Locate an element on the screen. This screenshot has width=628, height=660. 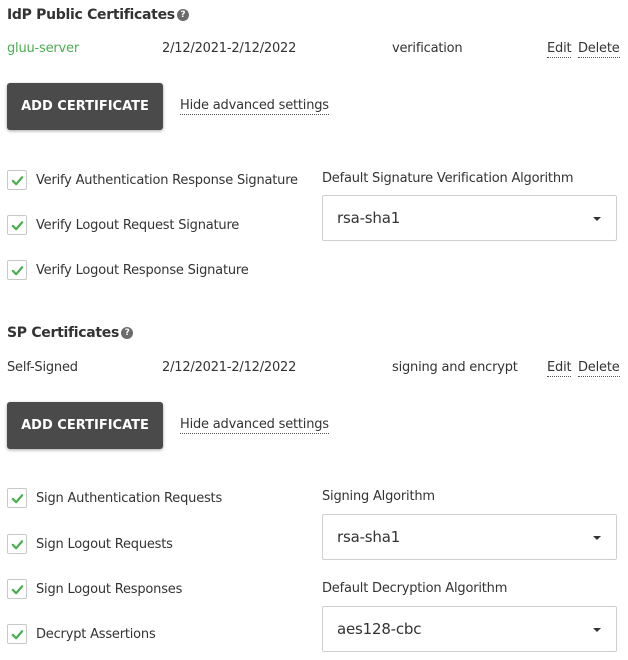
decryption-algorithm-label: Default Decryption Algorithm is located at coordinates (415, 588).